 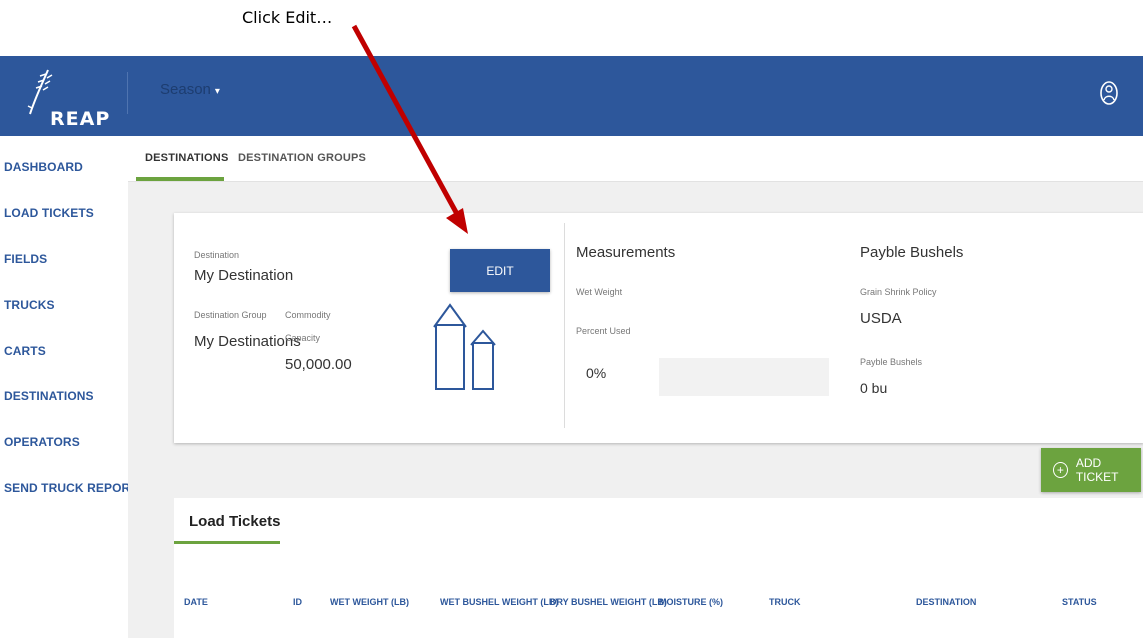 What do you see at coordinates (881, 318) in the screenshot?
I see `grain-shrink-policy-value: USDA` at bounding box center [881, 318].